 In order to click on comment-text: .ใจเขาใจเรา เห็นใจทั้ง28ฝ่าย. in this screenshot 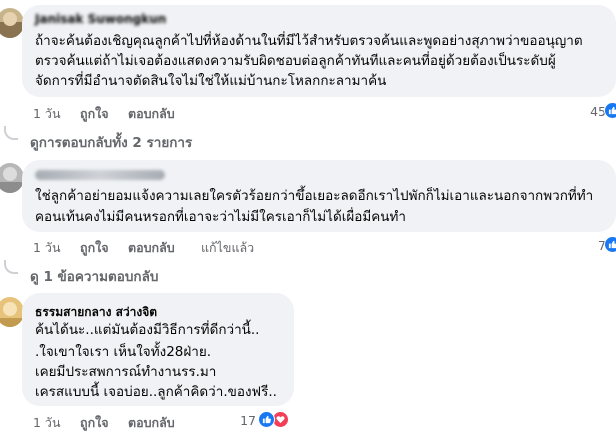, I will do `click(123, 352)`.